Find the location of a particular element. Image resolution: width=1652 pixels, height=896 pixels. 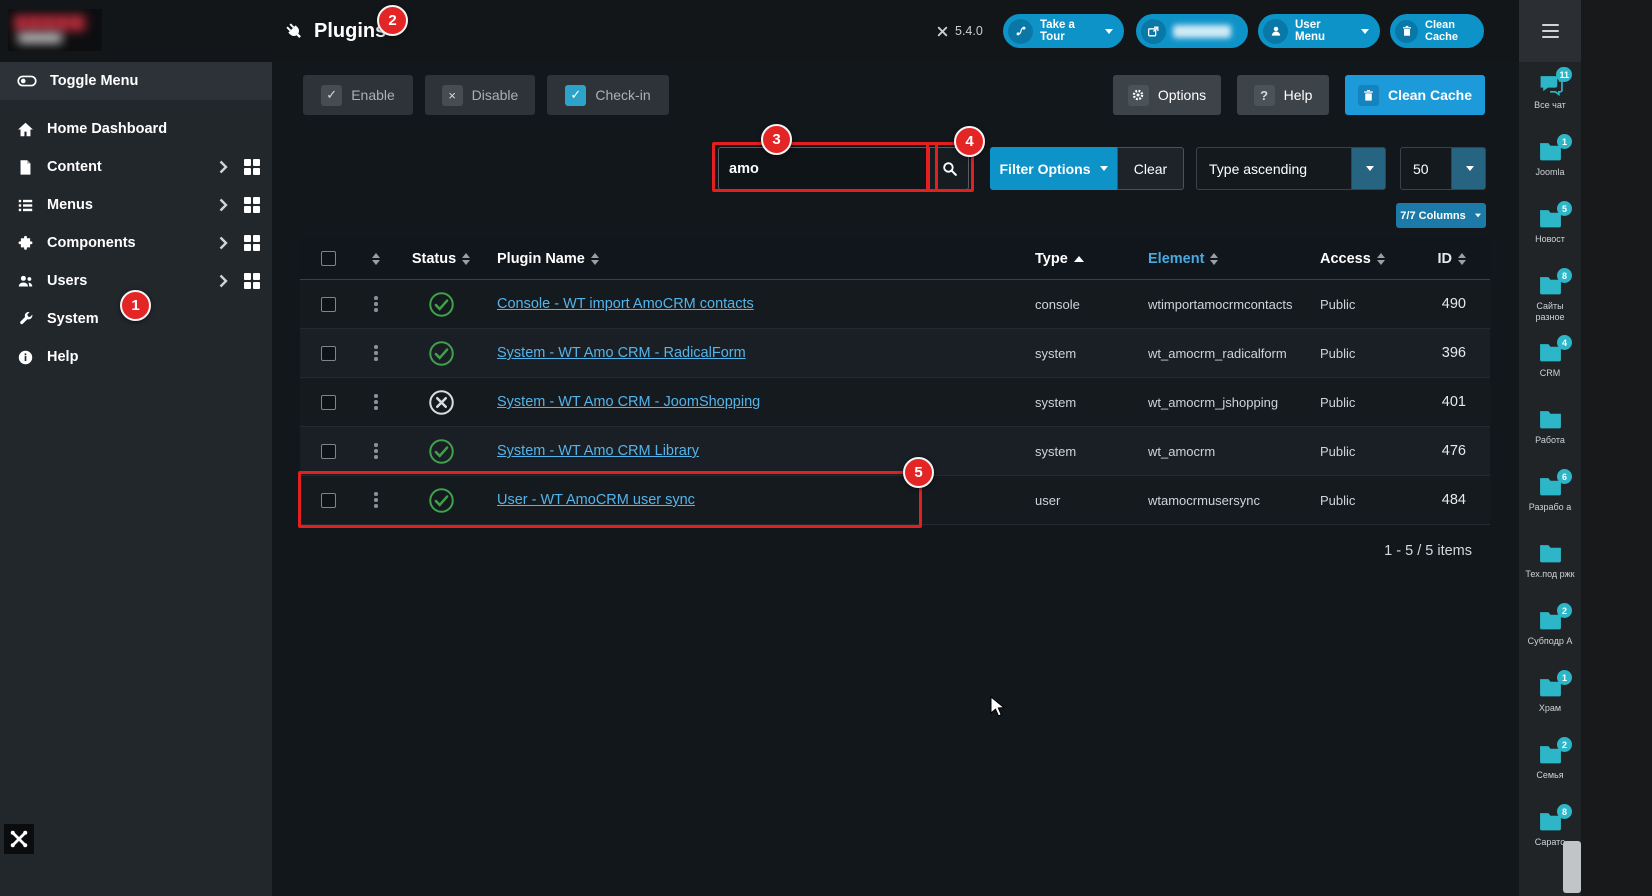

chat-folder-sites: 8 Сайты разное is located at coordinates (1550, 304).